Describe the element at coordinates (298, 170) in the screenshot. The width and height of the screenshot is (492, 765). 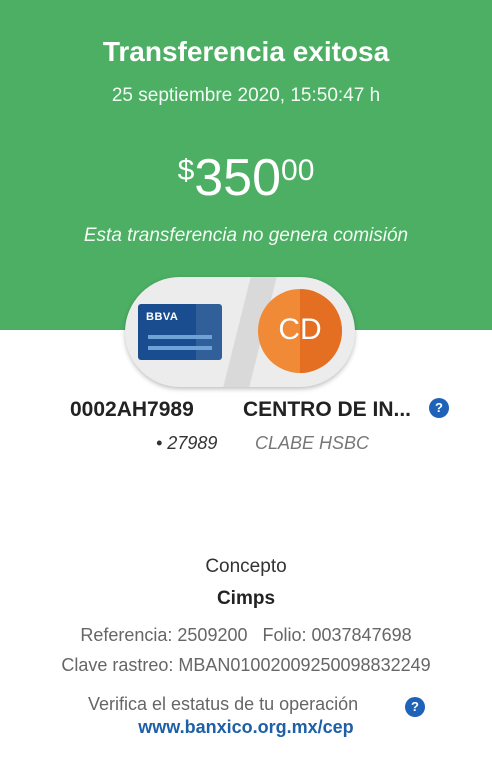
I see `amount-cents: 00` at that location.